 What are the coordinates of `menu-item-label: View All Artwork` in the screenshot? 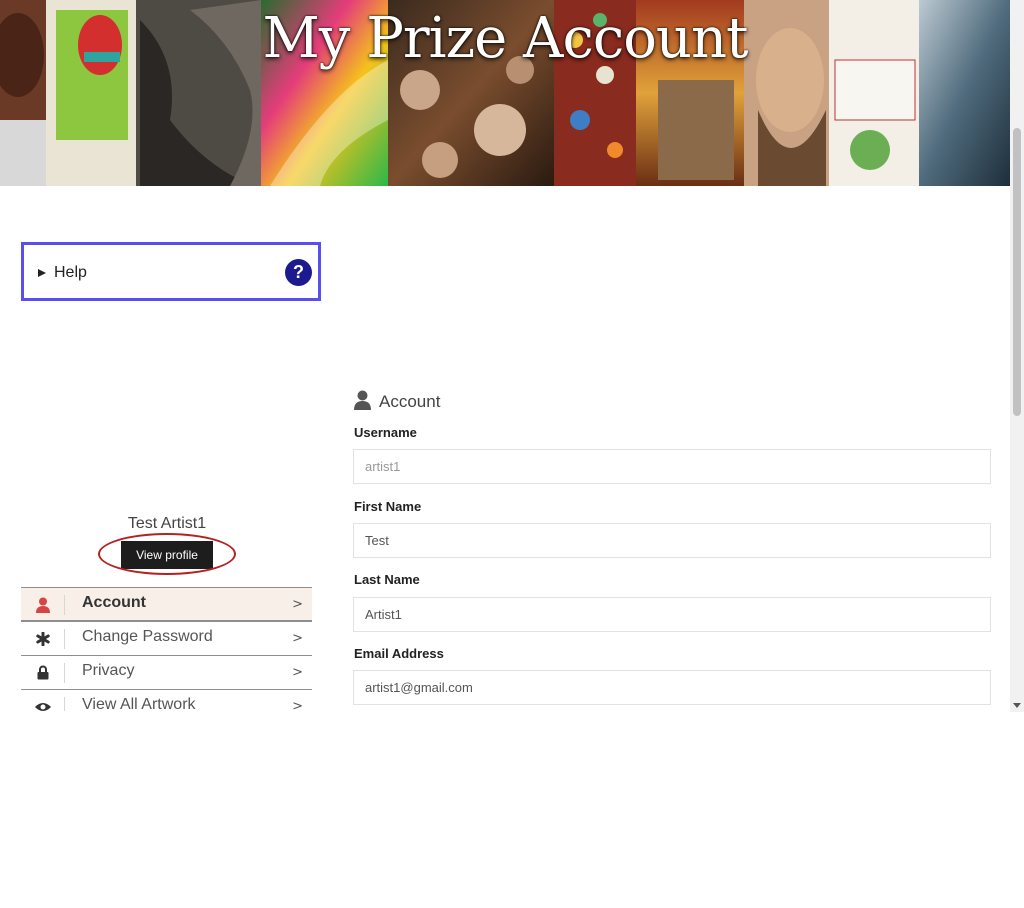 It's located at (139, 703).